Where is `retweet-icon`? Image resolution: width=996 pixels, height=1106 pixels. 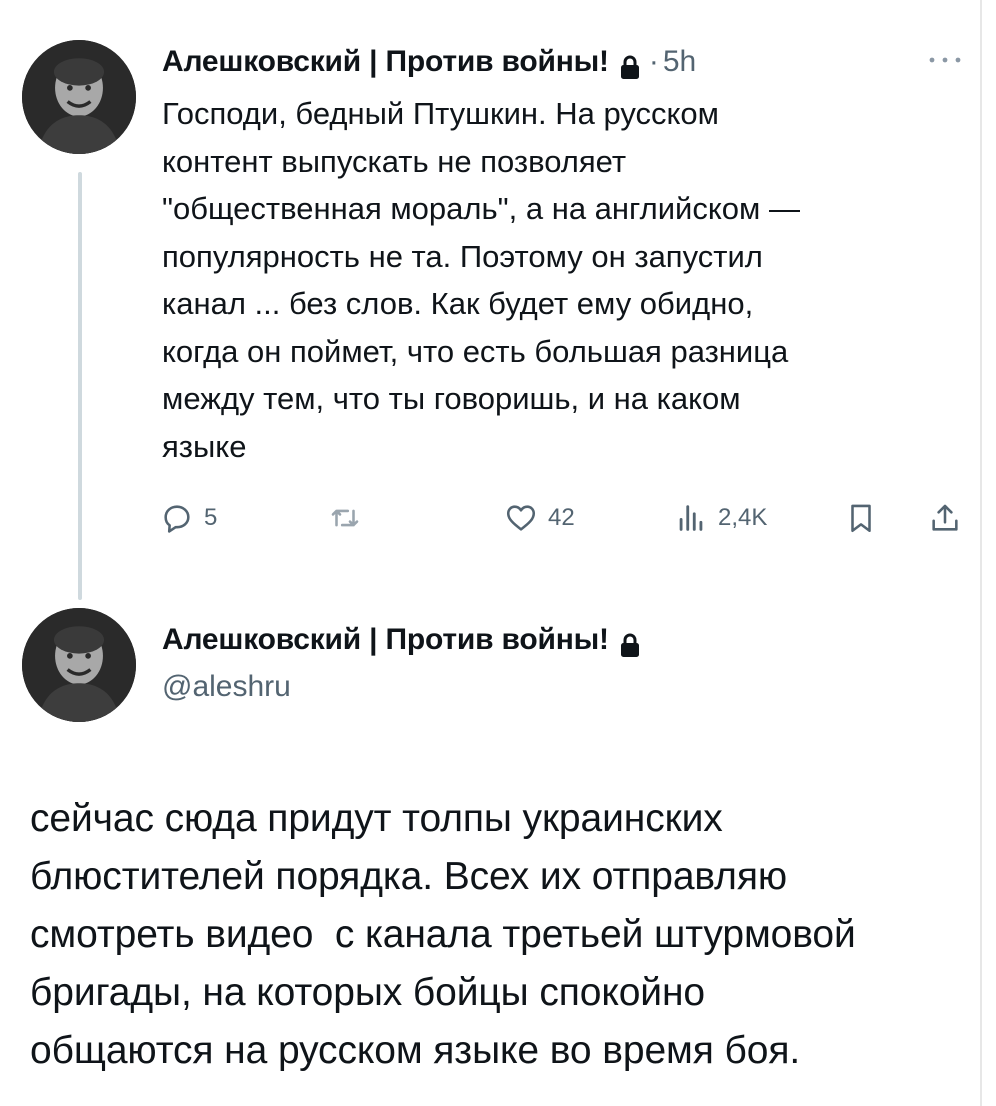
retweet-icon is located at coordinates (345, 518).